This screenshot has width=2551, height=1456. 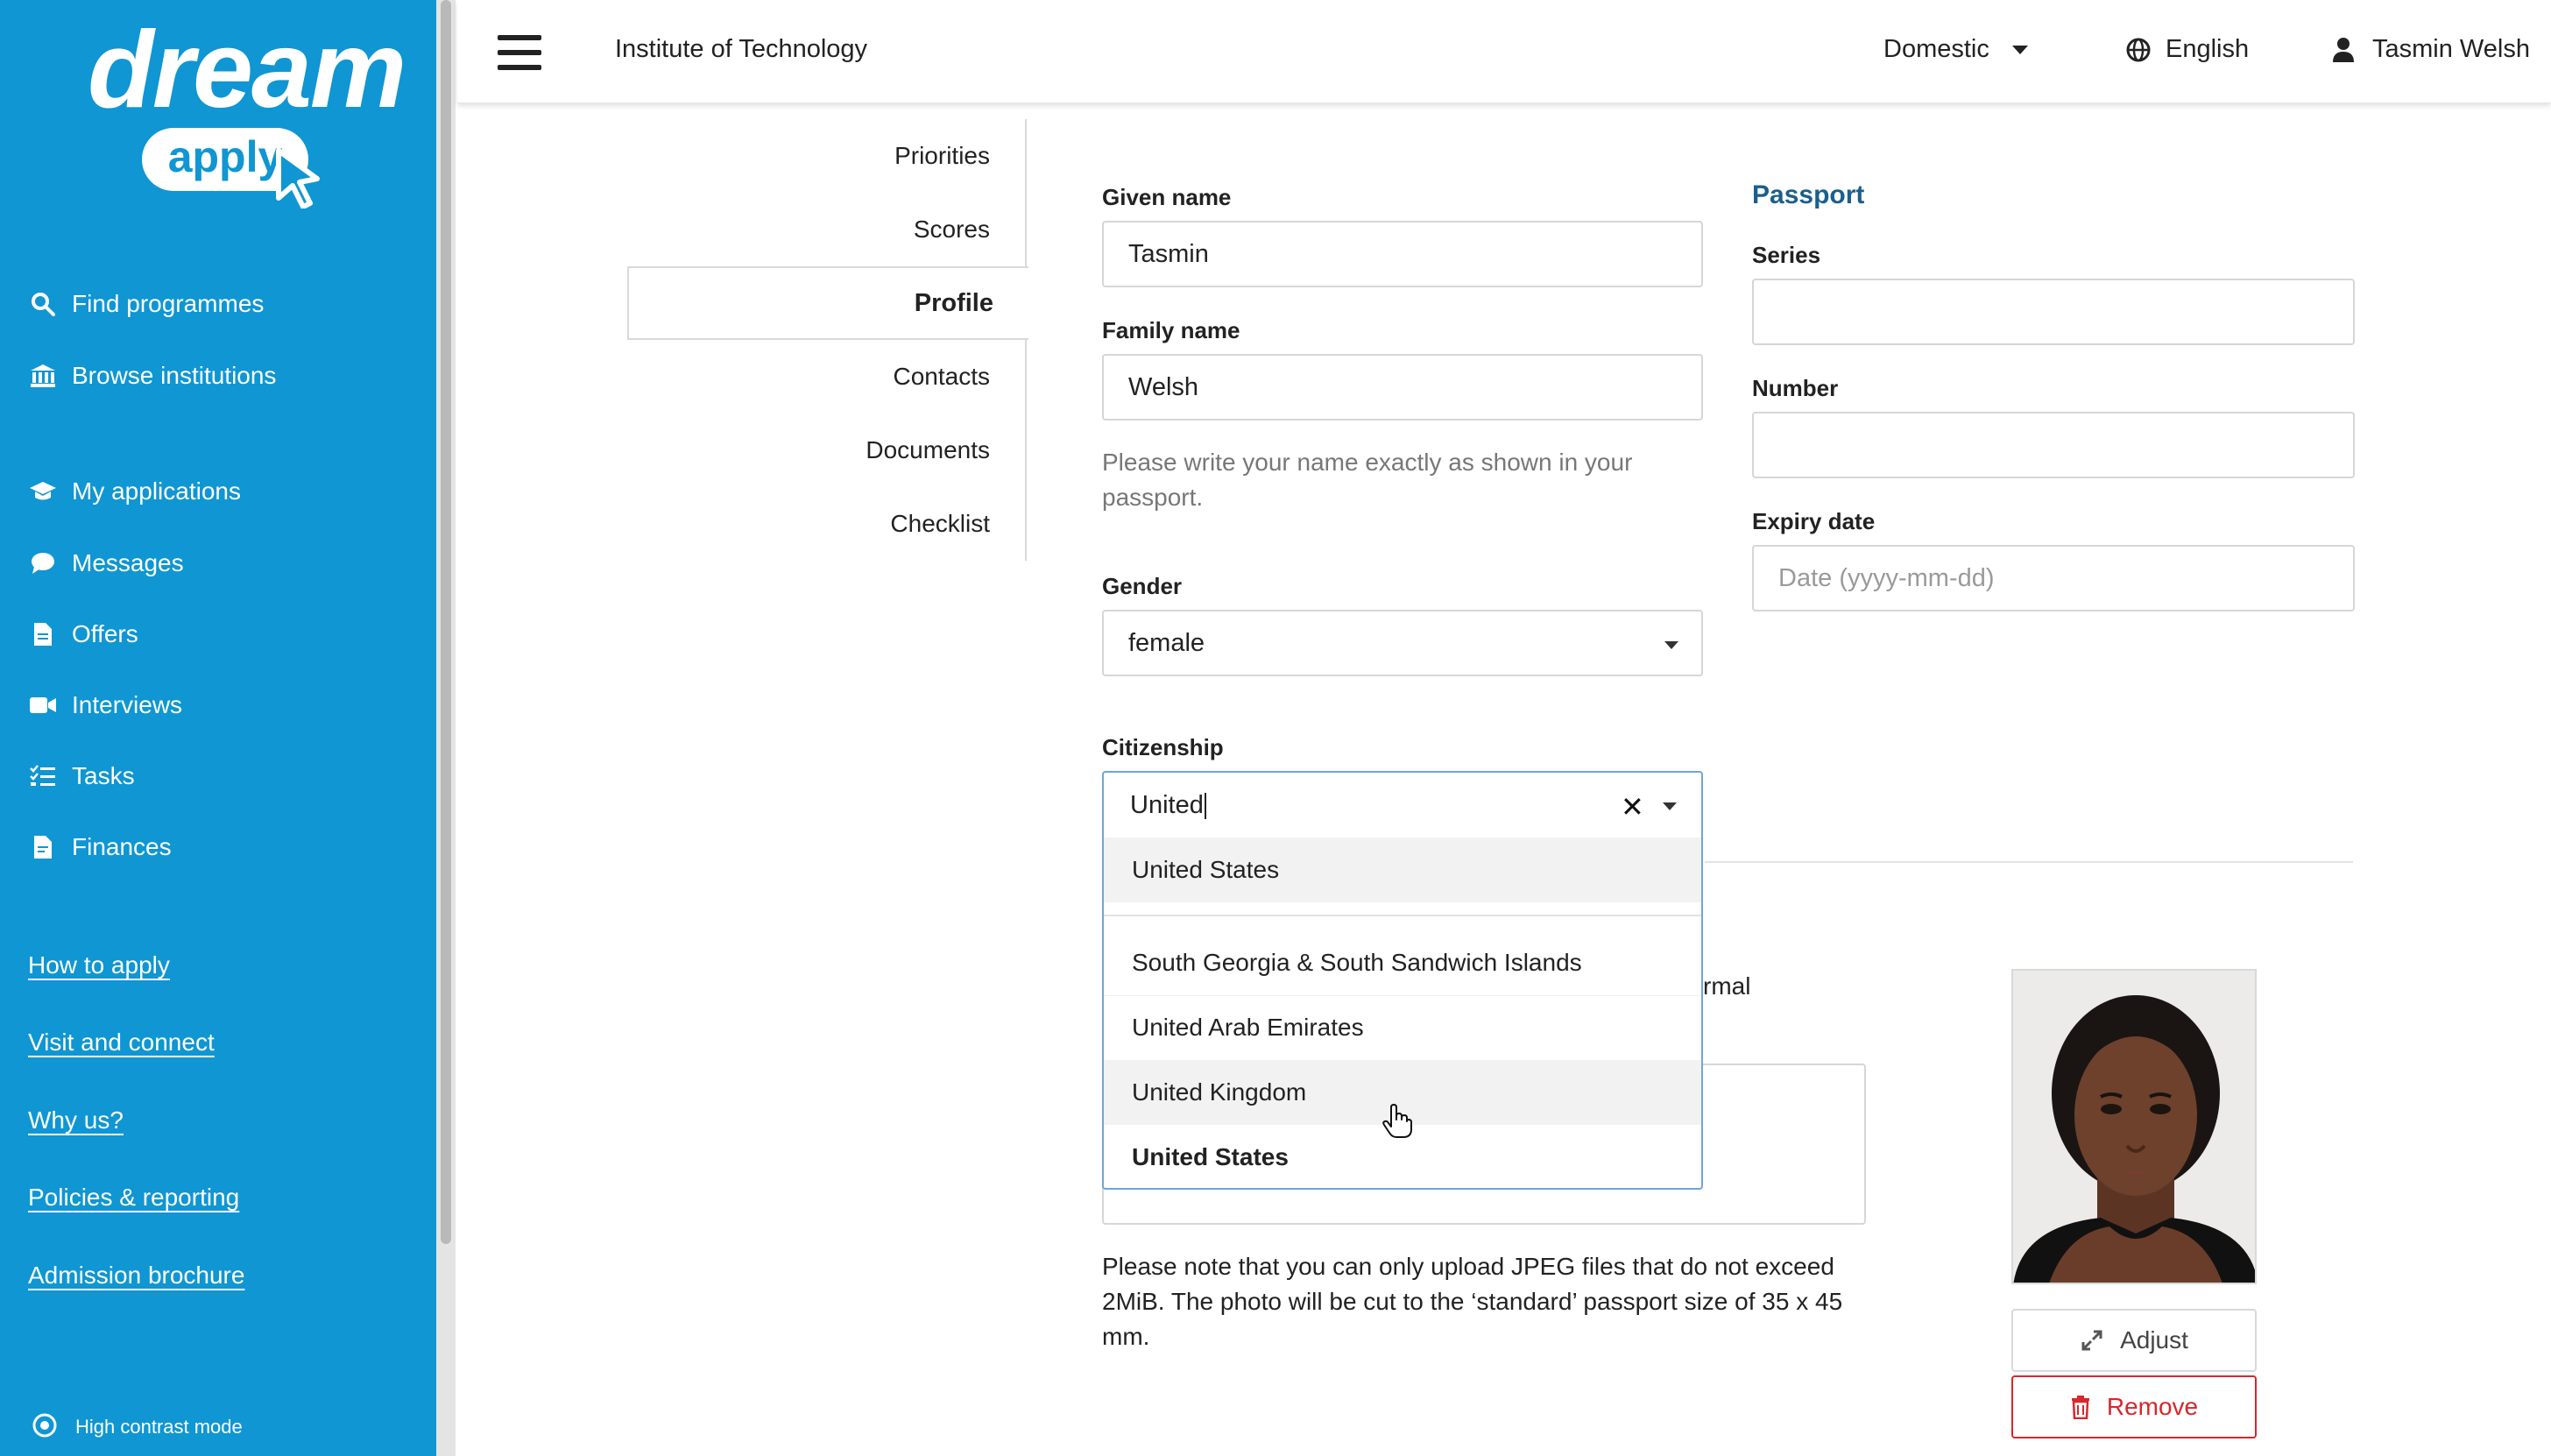 What do you see at coordinates (1397, 1121) in the screenshot?
I see `hand-cursor-icon` at bounding box center [1397, 1121].